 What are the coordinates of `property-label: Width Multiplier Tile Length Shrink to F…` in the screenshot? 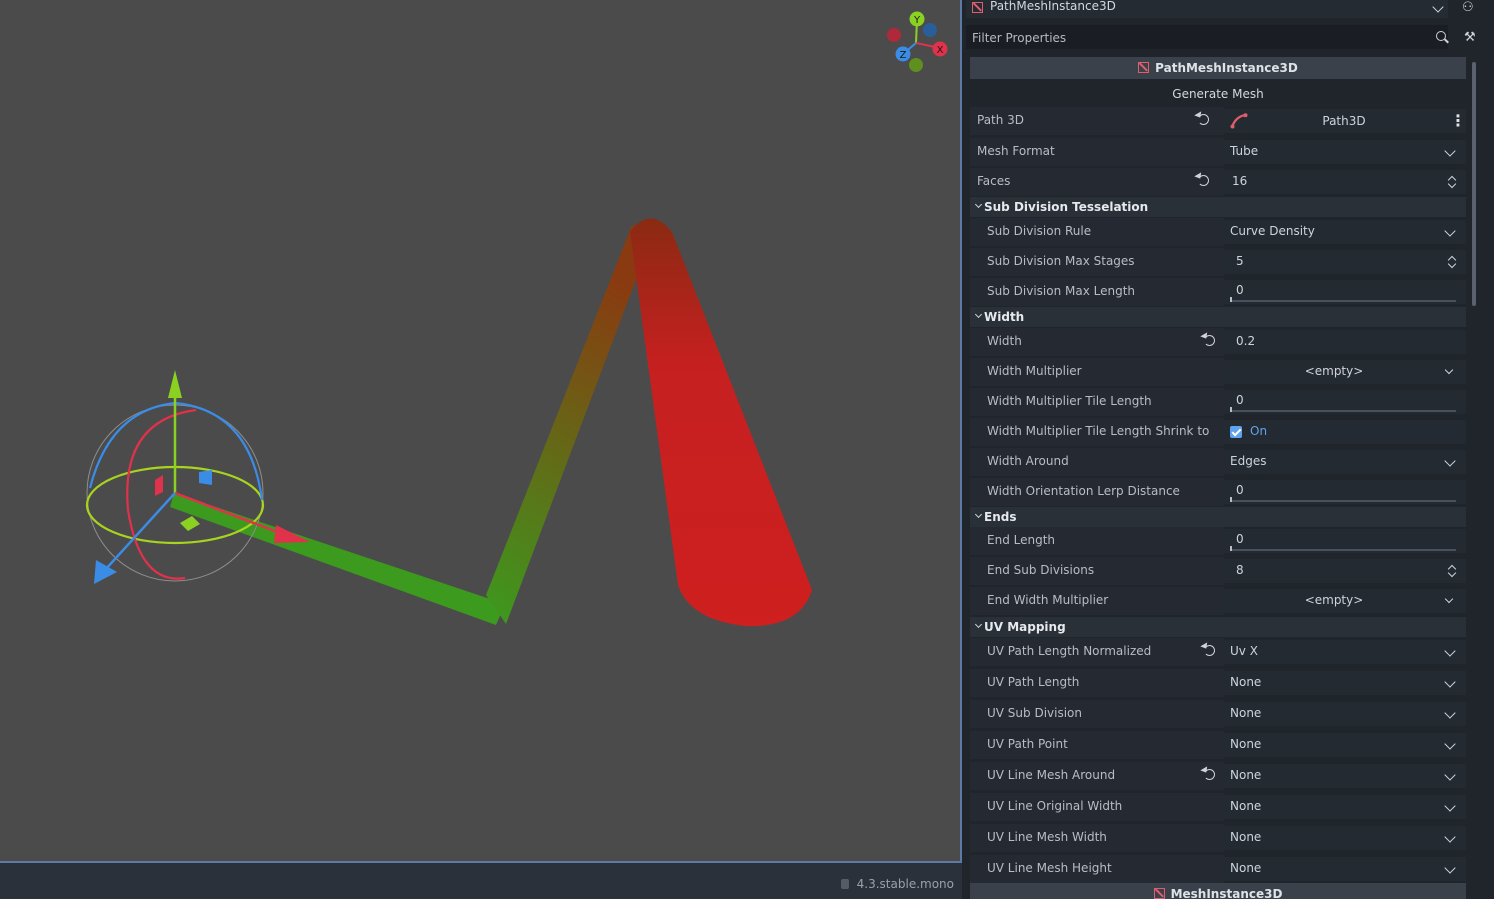 It's located at (1097, 441).